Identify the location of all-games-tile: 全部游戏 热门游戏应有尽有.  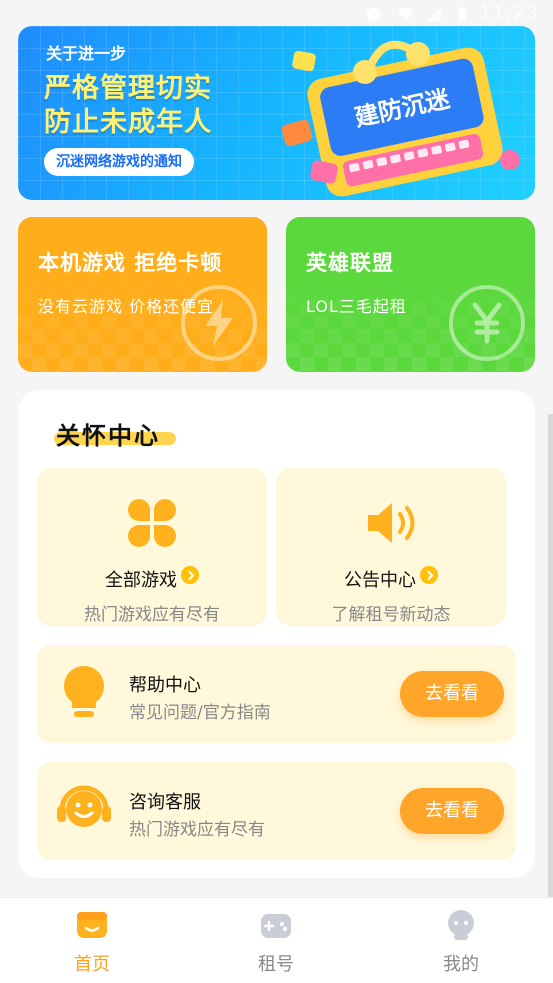
(152, 547).